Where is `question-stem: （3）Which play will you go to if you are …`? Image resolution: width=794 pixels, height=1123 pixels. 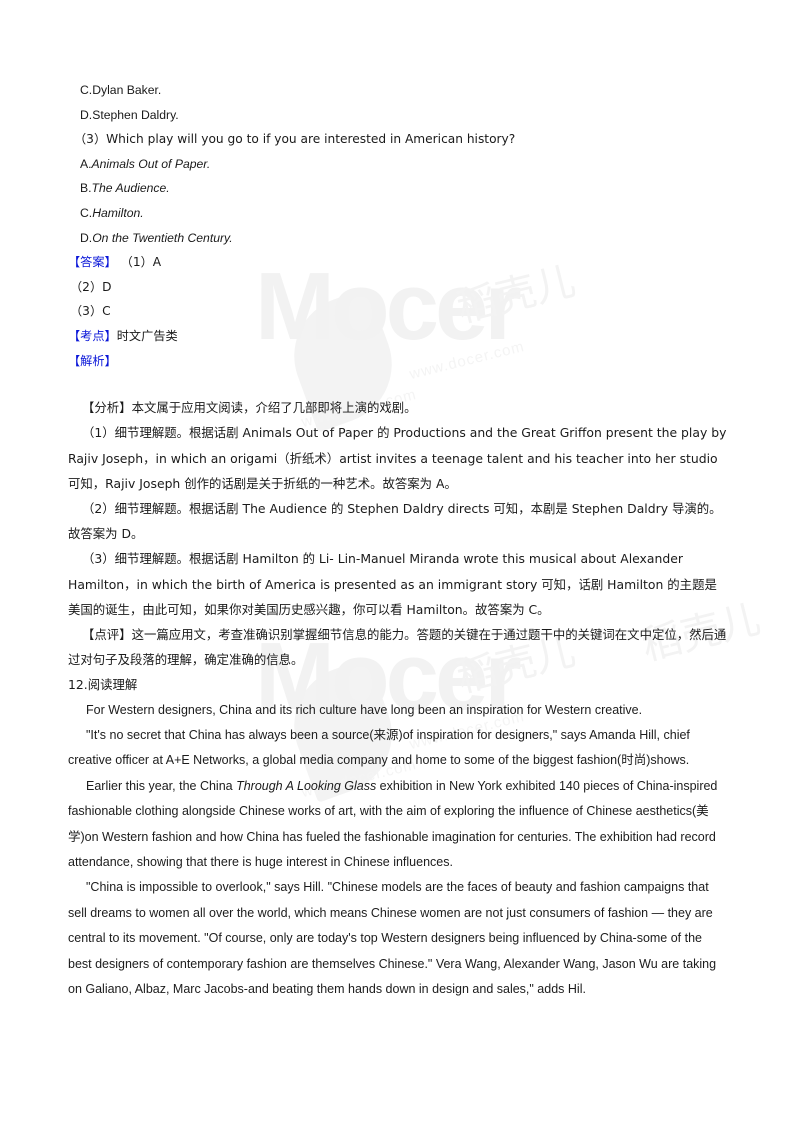 question-stem: （3）Which play will you go to if you are … is located at coordinates (295, 139).